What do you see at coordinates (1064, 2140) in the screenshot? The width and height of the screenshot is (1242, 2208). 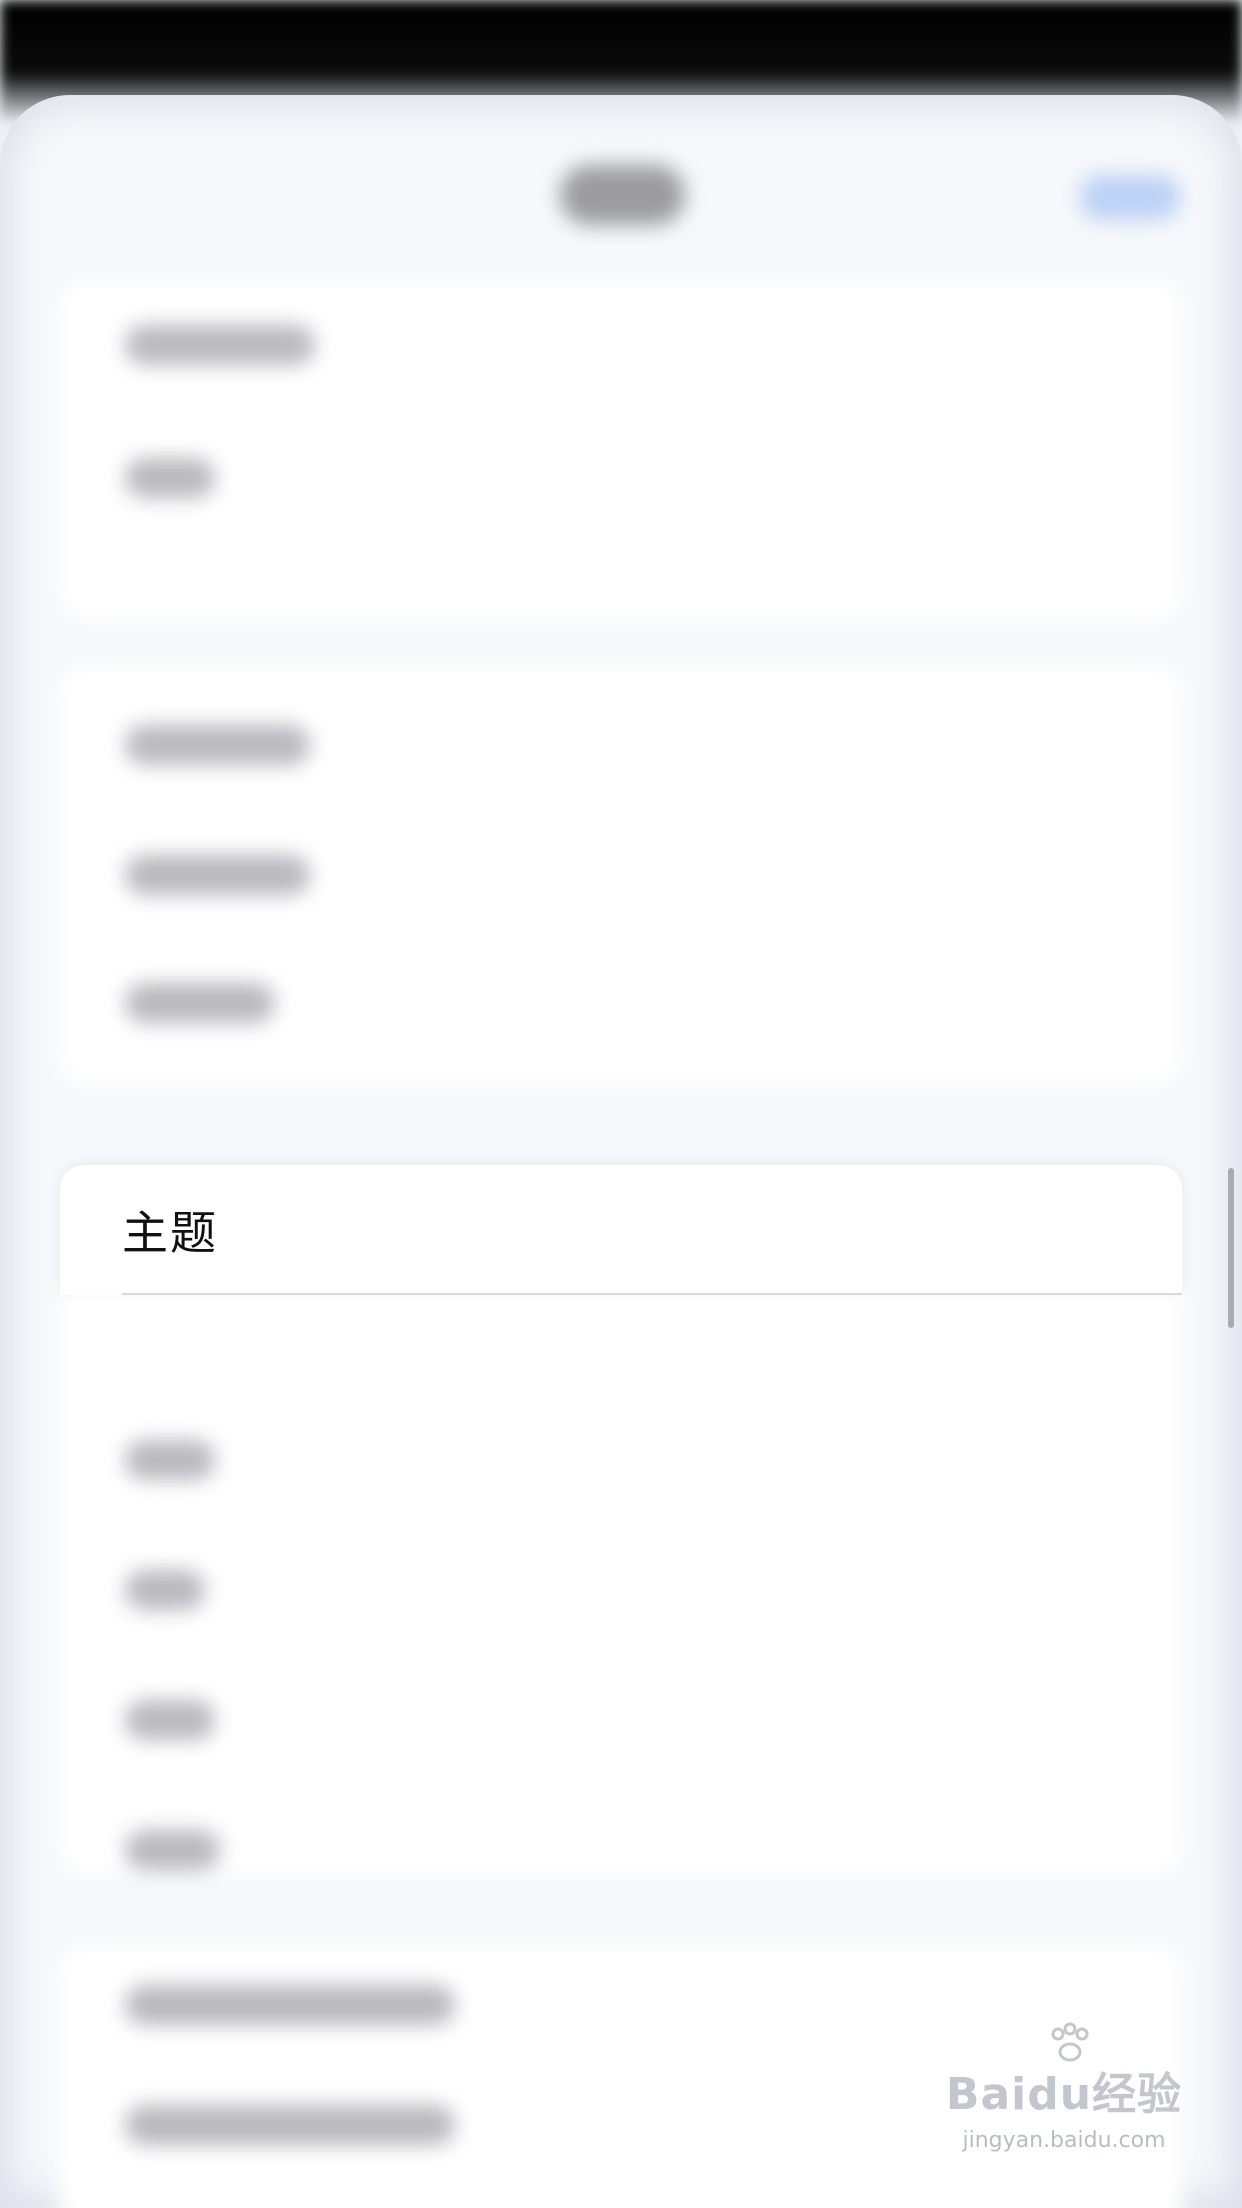 I see `watermark-url: jingyan.baidu.com` at bounding box center [1064, 2140].